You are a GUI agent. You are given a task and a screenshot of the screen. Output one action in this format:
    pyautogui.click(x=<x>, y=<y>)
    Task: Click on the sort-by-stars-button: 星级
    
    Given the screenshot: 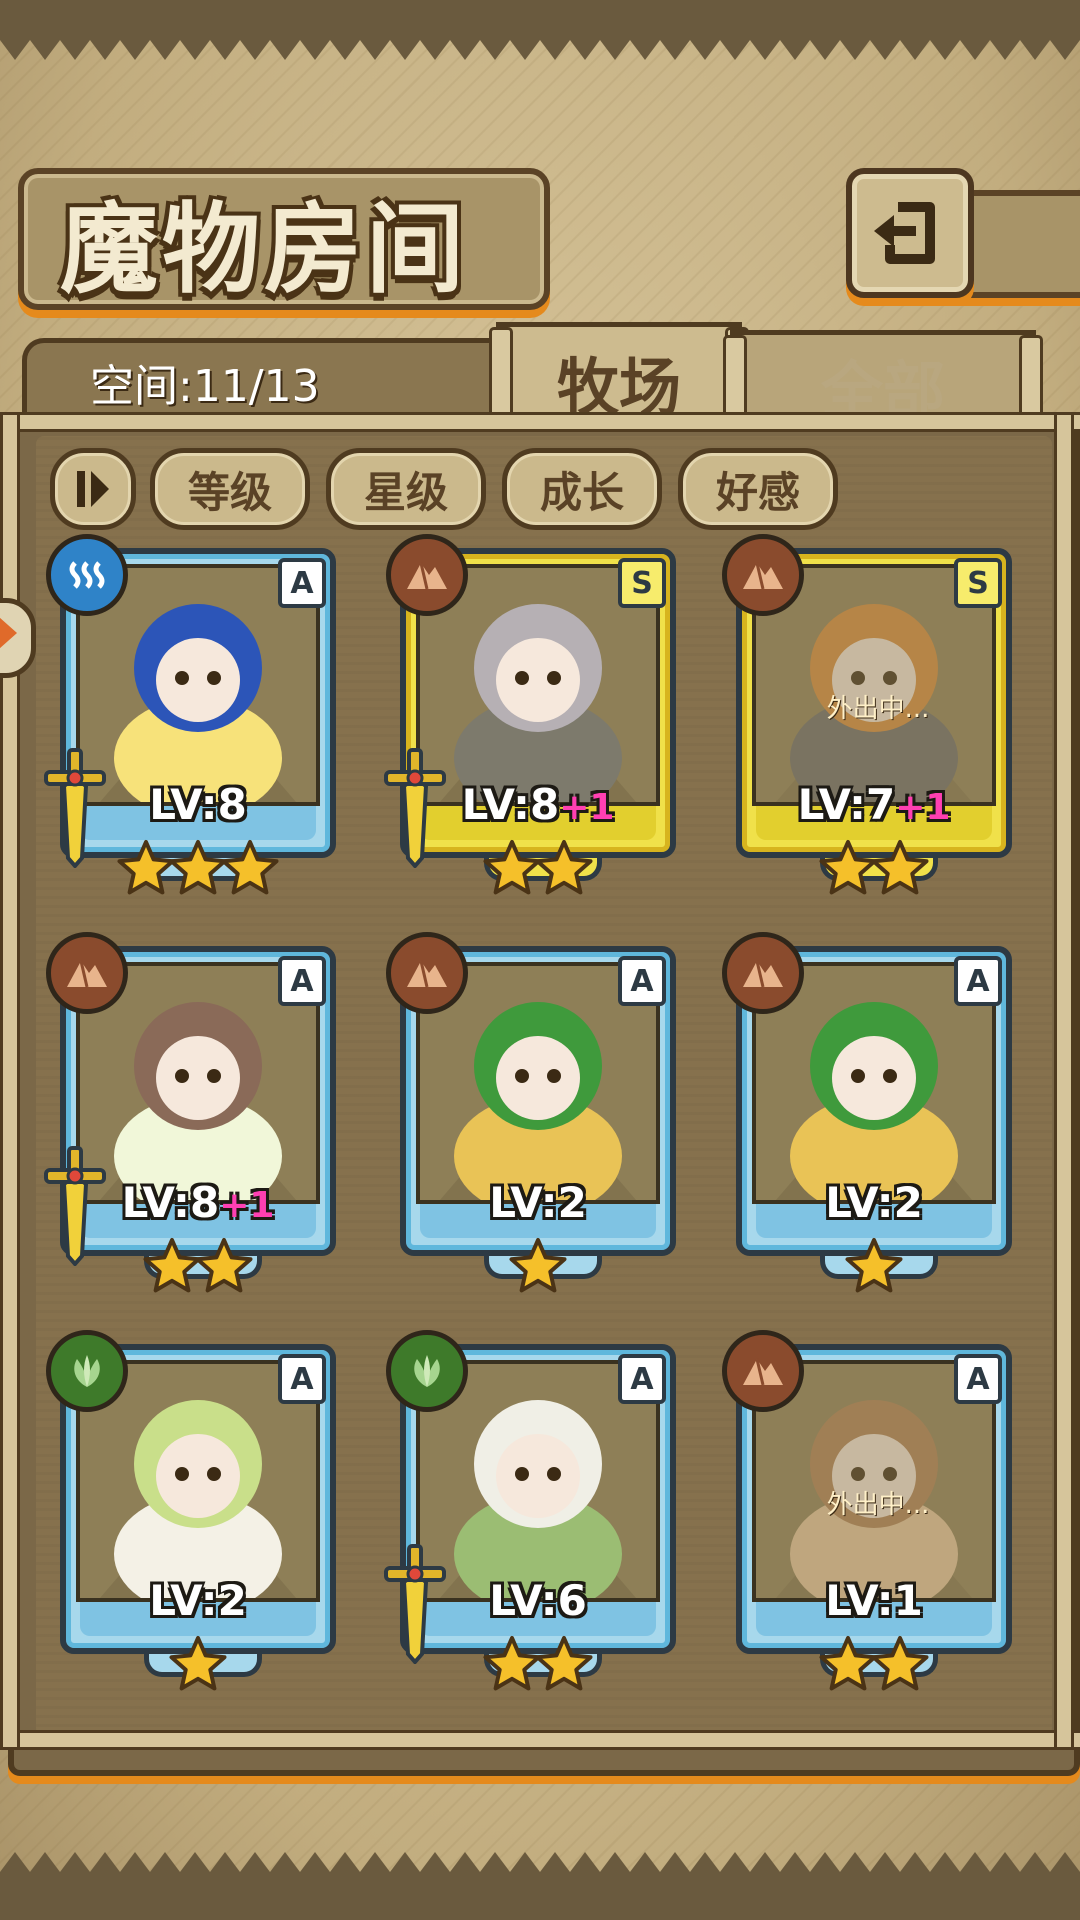 What is the action you would take?
    pyautogui.click(x=406, y=489)
    